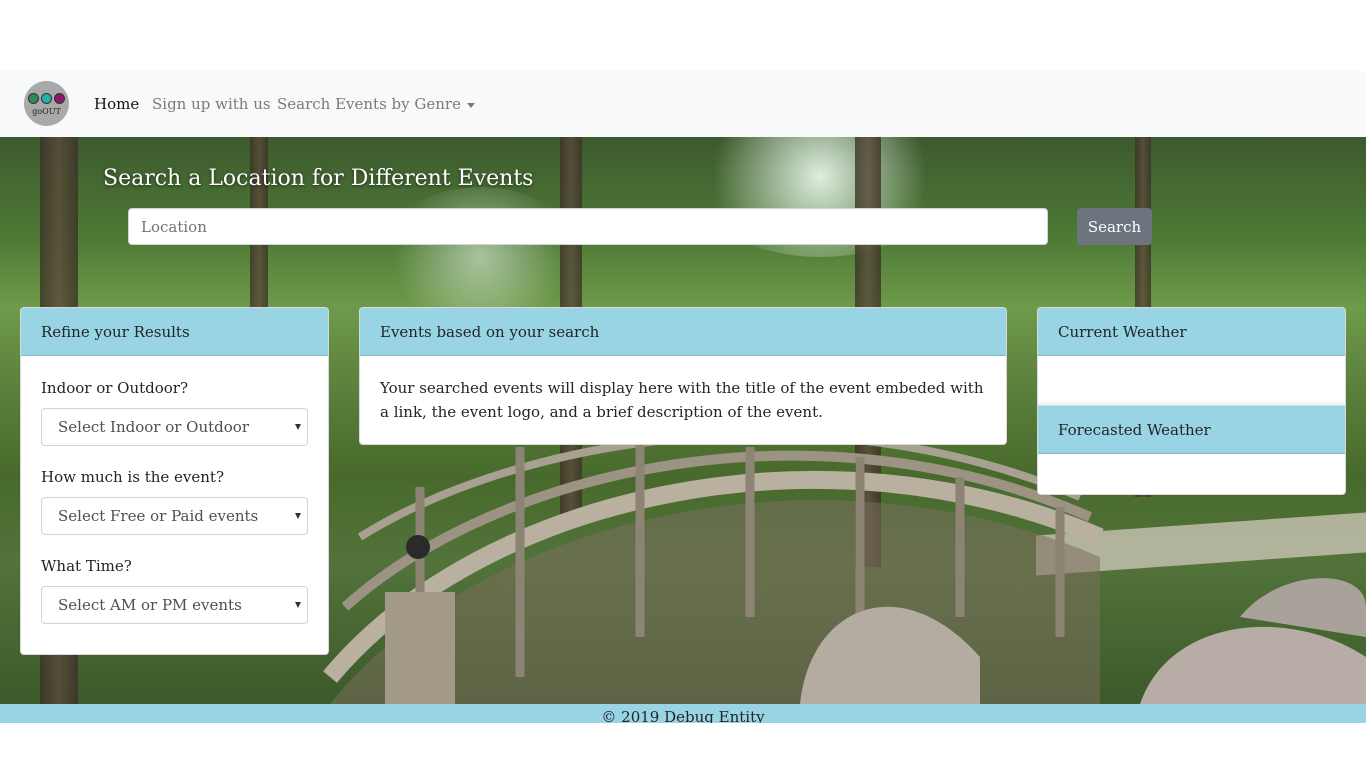 This screenshot has height=768, width=1366. I want to click on forecast-weather-header: Forecasted Weather, so click(1191, 430).